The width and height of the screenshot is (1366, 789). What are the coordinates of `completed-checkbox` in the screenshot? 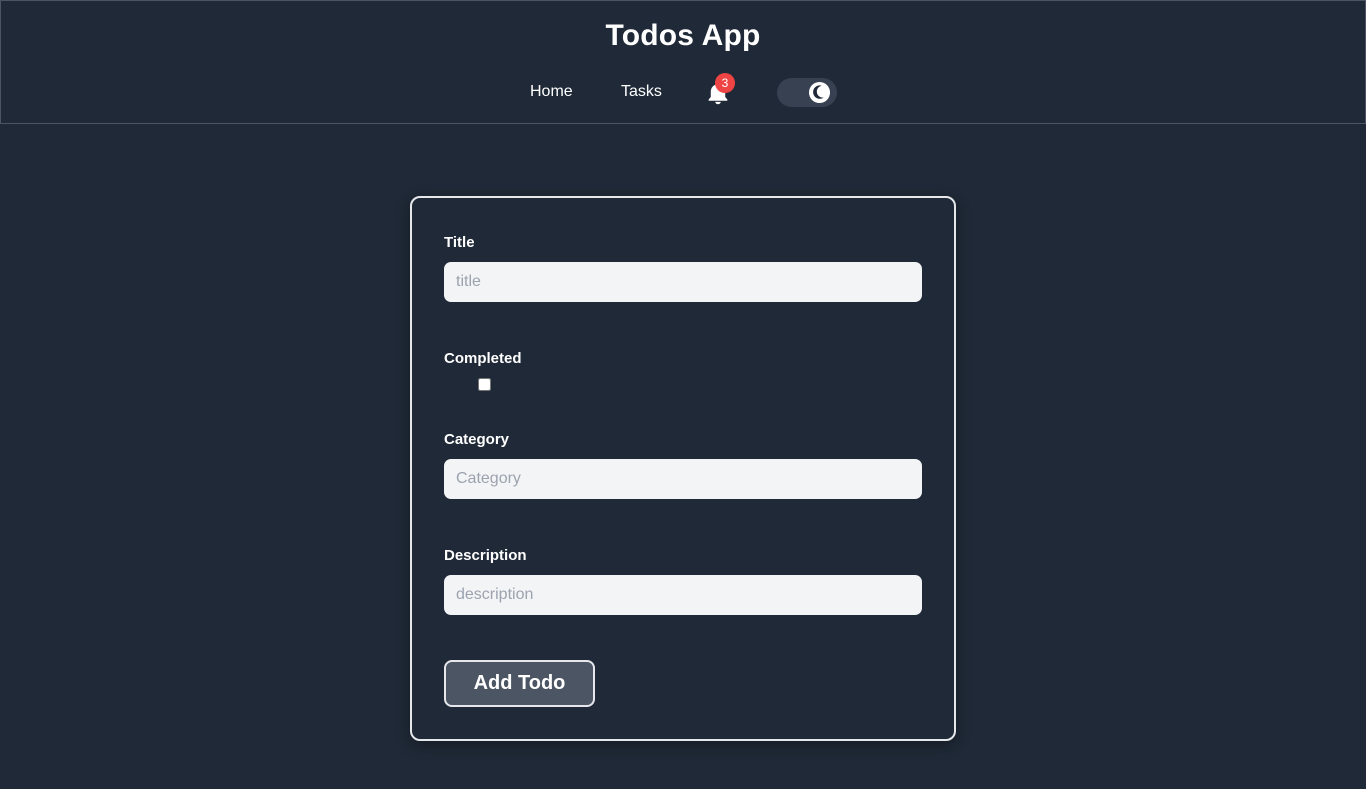 It's located at (484, 384).